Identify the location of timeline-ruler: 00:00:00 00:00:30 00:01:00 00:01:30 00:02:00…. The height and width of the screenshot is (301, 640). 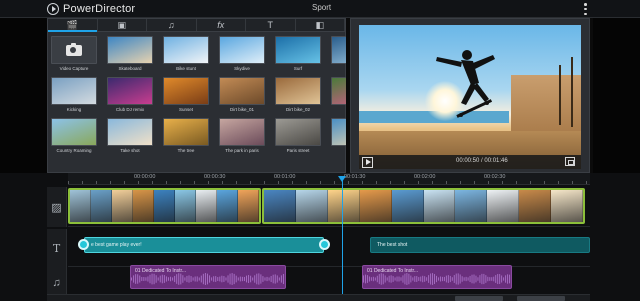
(329, 179).